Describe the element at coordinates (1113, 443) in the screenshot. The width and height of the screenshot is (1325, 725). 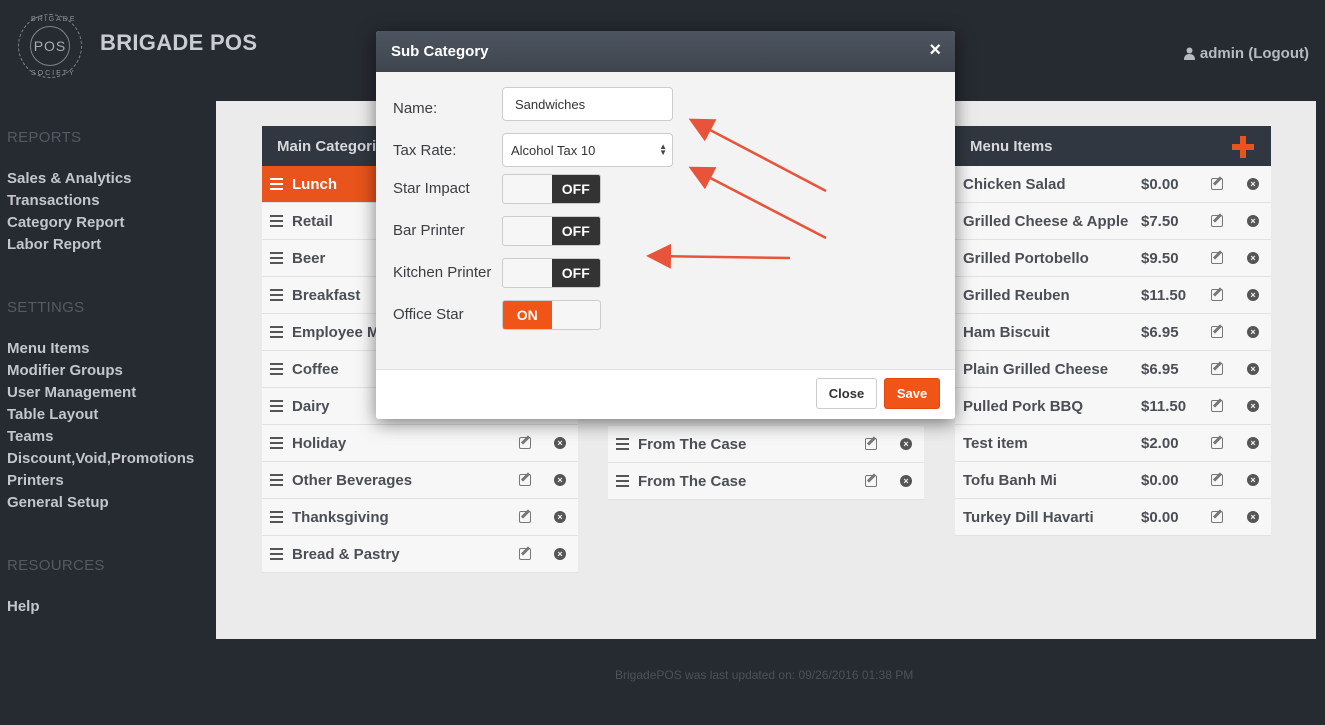
I see `menu-item-row: Test item $2.00 ×` at that location.